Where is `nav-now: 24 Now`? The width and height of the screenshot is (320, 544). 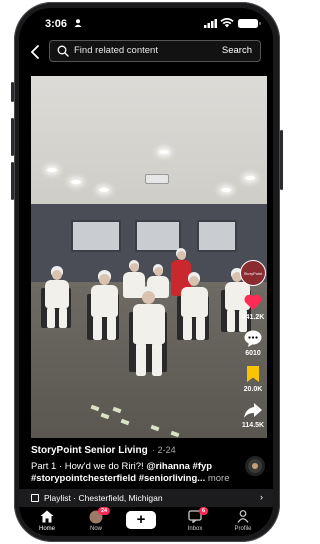
nav-now: 24 Now is located at coordinates (96, 519).